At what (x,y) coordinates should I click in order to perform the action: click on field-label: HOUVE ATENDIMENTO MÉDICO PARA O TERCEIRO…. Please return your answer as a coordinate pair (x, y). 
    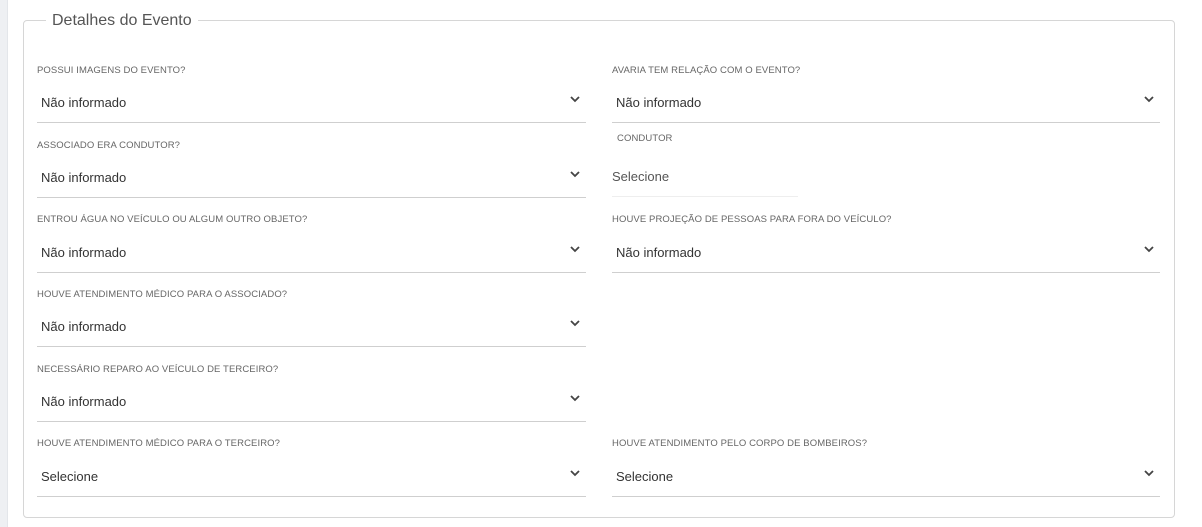
    Looking at the image, I should click on (159, 443).